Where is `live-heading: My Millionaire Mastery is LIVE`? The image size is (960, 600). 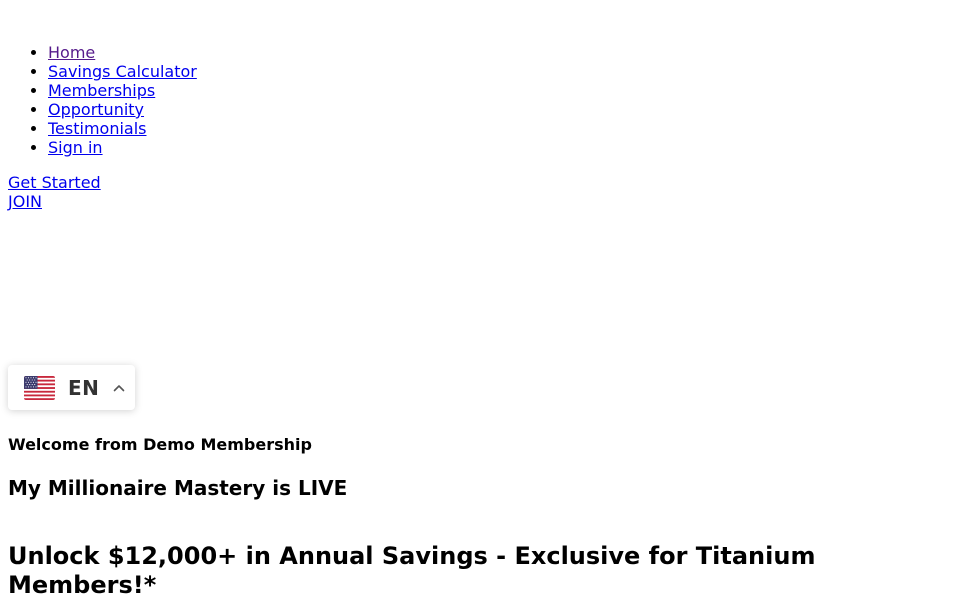
live-heading: My Millionaire Mastery is LIVE is located at coordinates (178, 488).